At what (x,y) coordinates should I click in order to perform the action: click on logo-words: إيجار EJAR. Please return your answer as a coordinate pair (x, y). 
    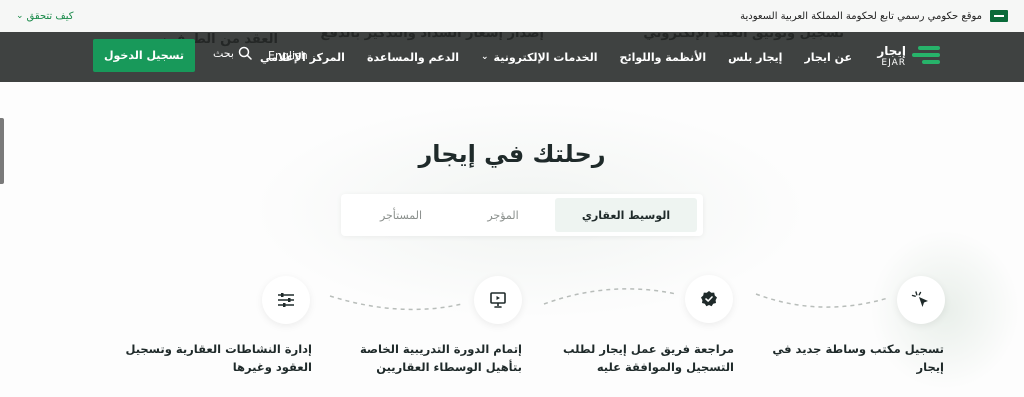
    Looking at the image, I should click on (891, 56).